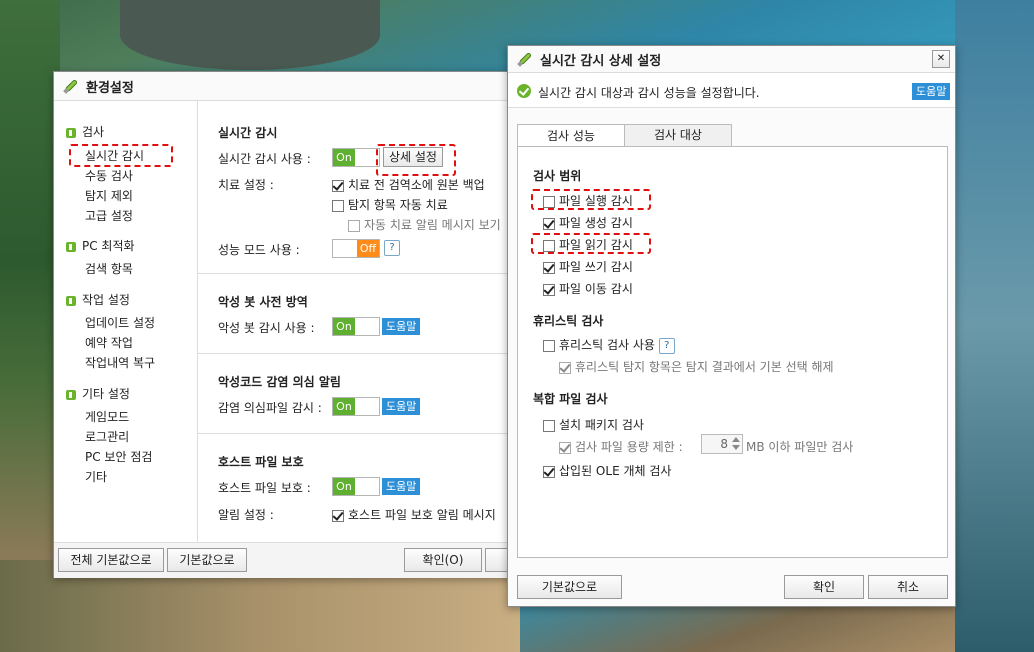 The height and width of the screenshot is (652, 1034). What do you see at coordinates (207, 560) in the screenshot?
I see `reset-button: 기본값으로` at bounding box center [207, 560].